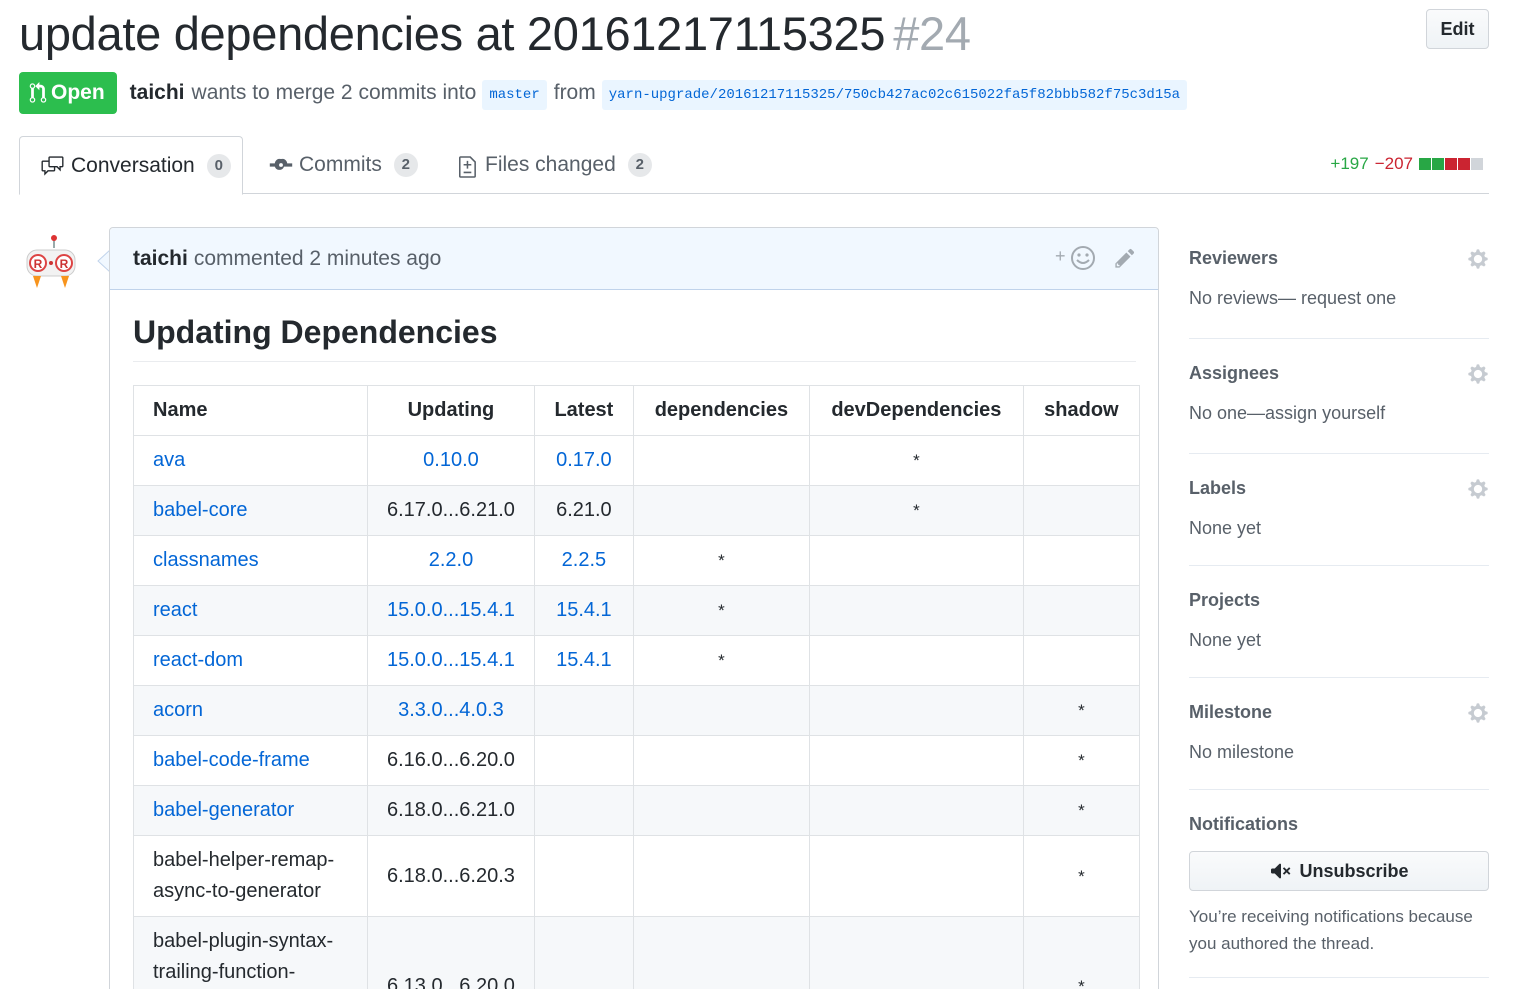 The width and height of the screenshot is (1519, 989). Describe the element at coordinates (243, 941) in the screenshot. I see `package-name-line: babel-plugin-syntax-` at that location.